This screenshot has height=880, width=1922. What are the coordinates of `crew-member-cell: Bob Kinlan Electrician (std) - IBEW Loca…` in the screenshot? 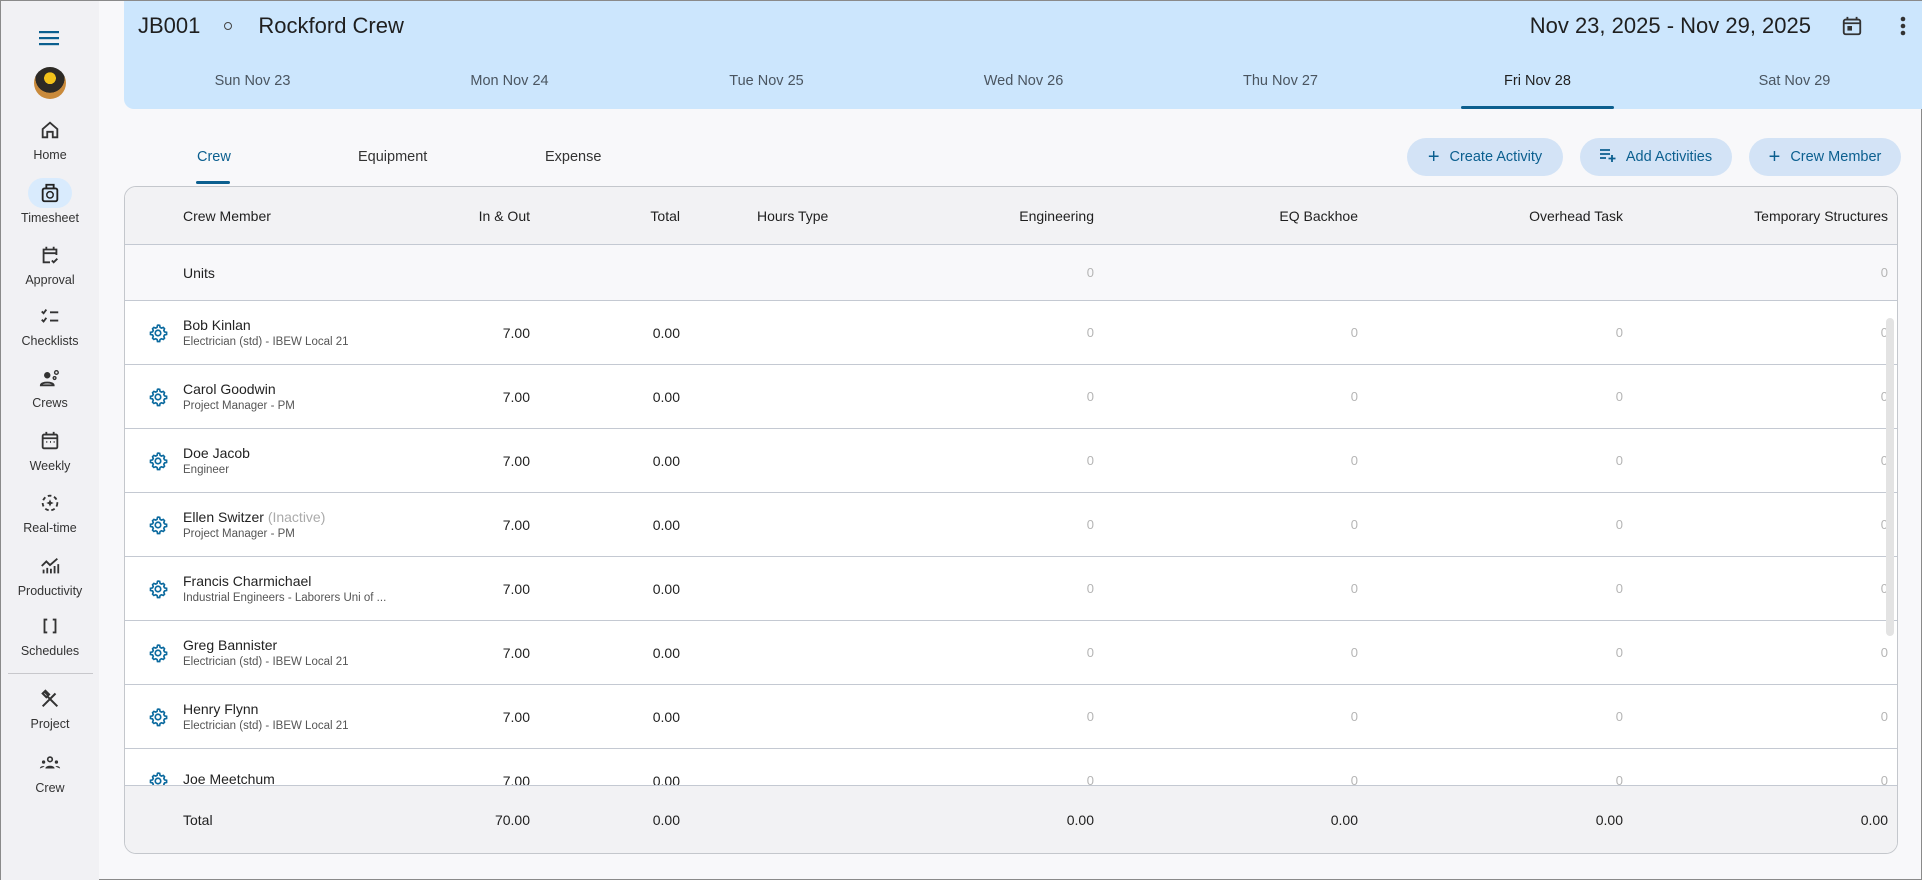 It's located at (319, 332).